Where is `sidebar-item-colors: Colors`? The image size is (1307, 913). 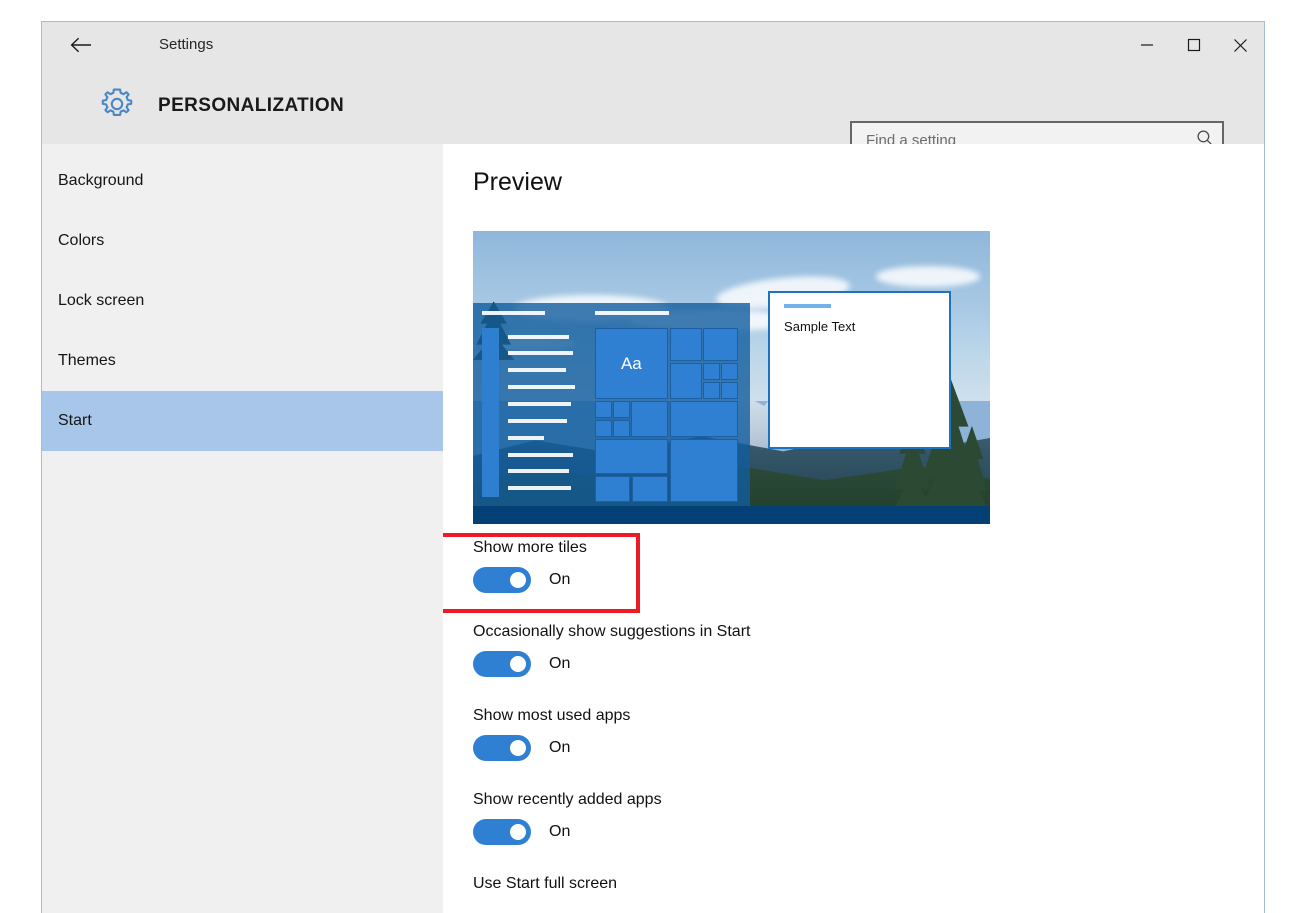 sidebar-item-colors: Colors is located at coordinates (242, 241).